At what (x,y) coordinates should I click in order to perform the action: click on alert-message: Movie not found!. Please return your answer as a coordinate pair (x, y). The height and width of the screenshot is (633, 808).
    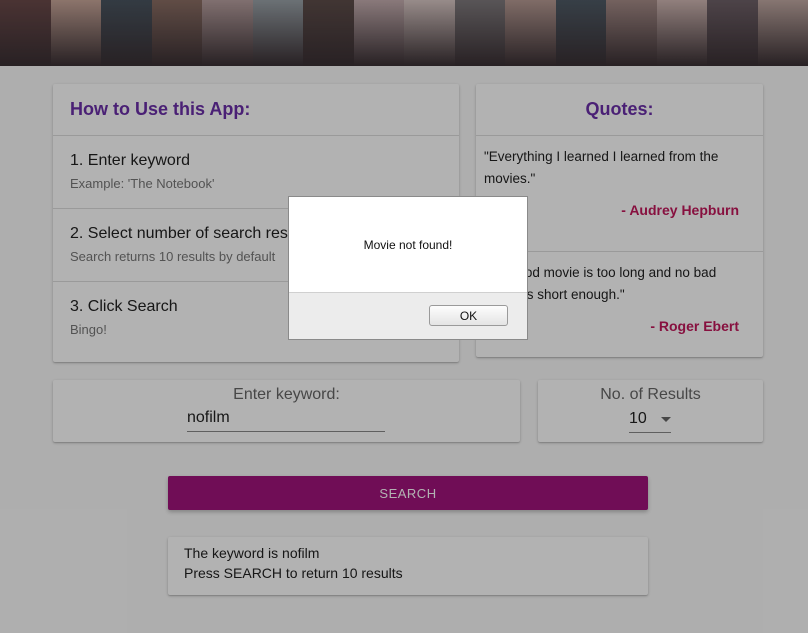
    Looking at the image, I should click on (408, 244).